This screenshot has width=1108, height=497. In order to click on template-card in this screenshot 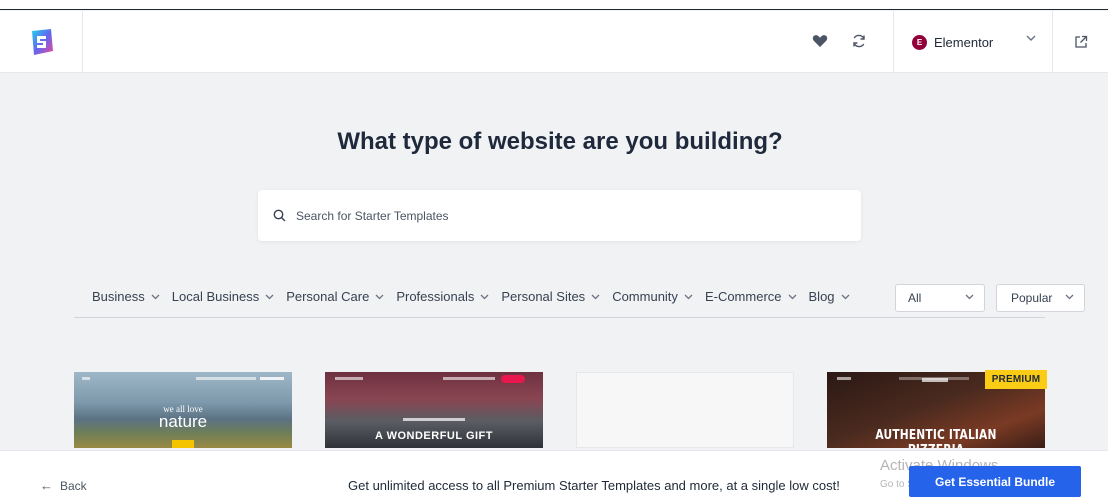, I will do `click(685, 410)`.